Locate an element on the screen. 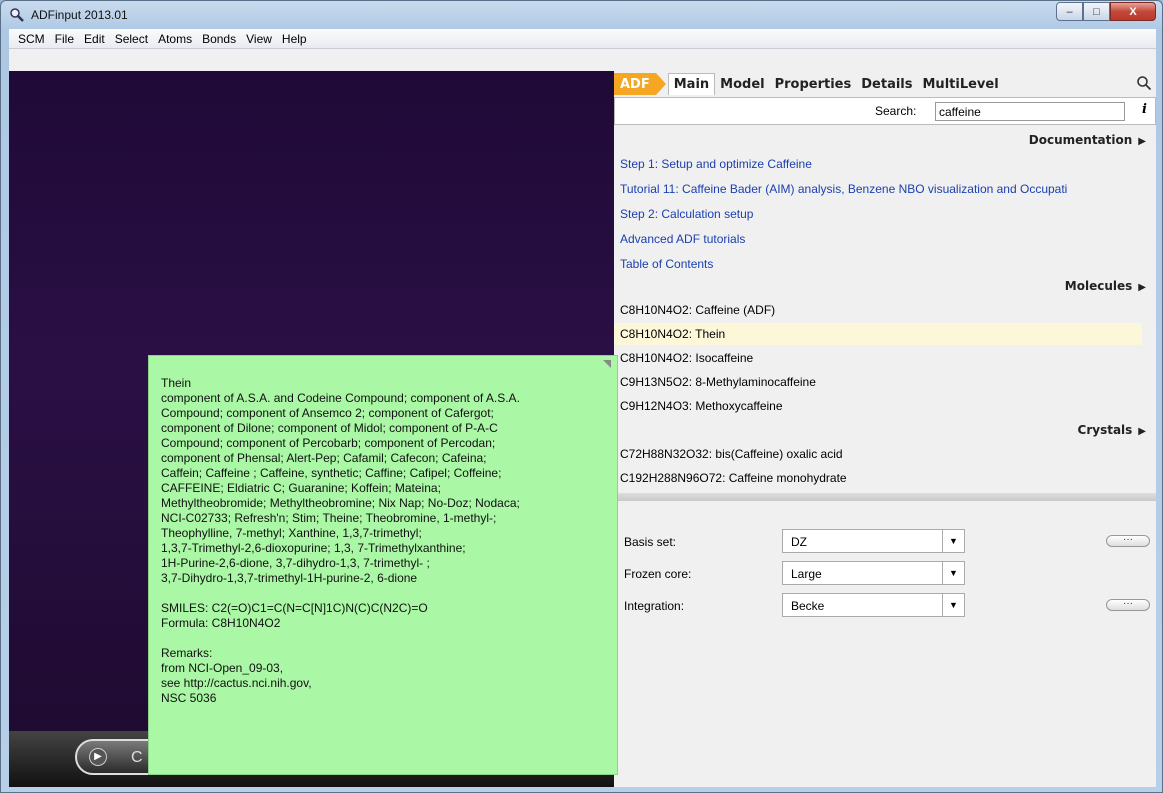 This screenshot has height=793, width=1163. tab-details: Details is located at coordinates (886, 84).